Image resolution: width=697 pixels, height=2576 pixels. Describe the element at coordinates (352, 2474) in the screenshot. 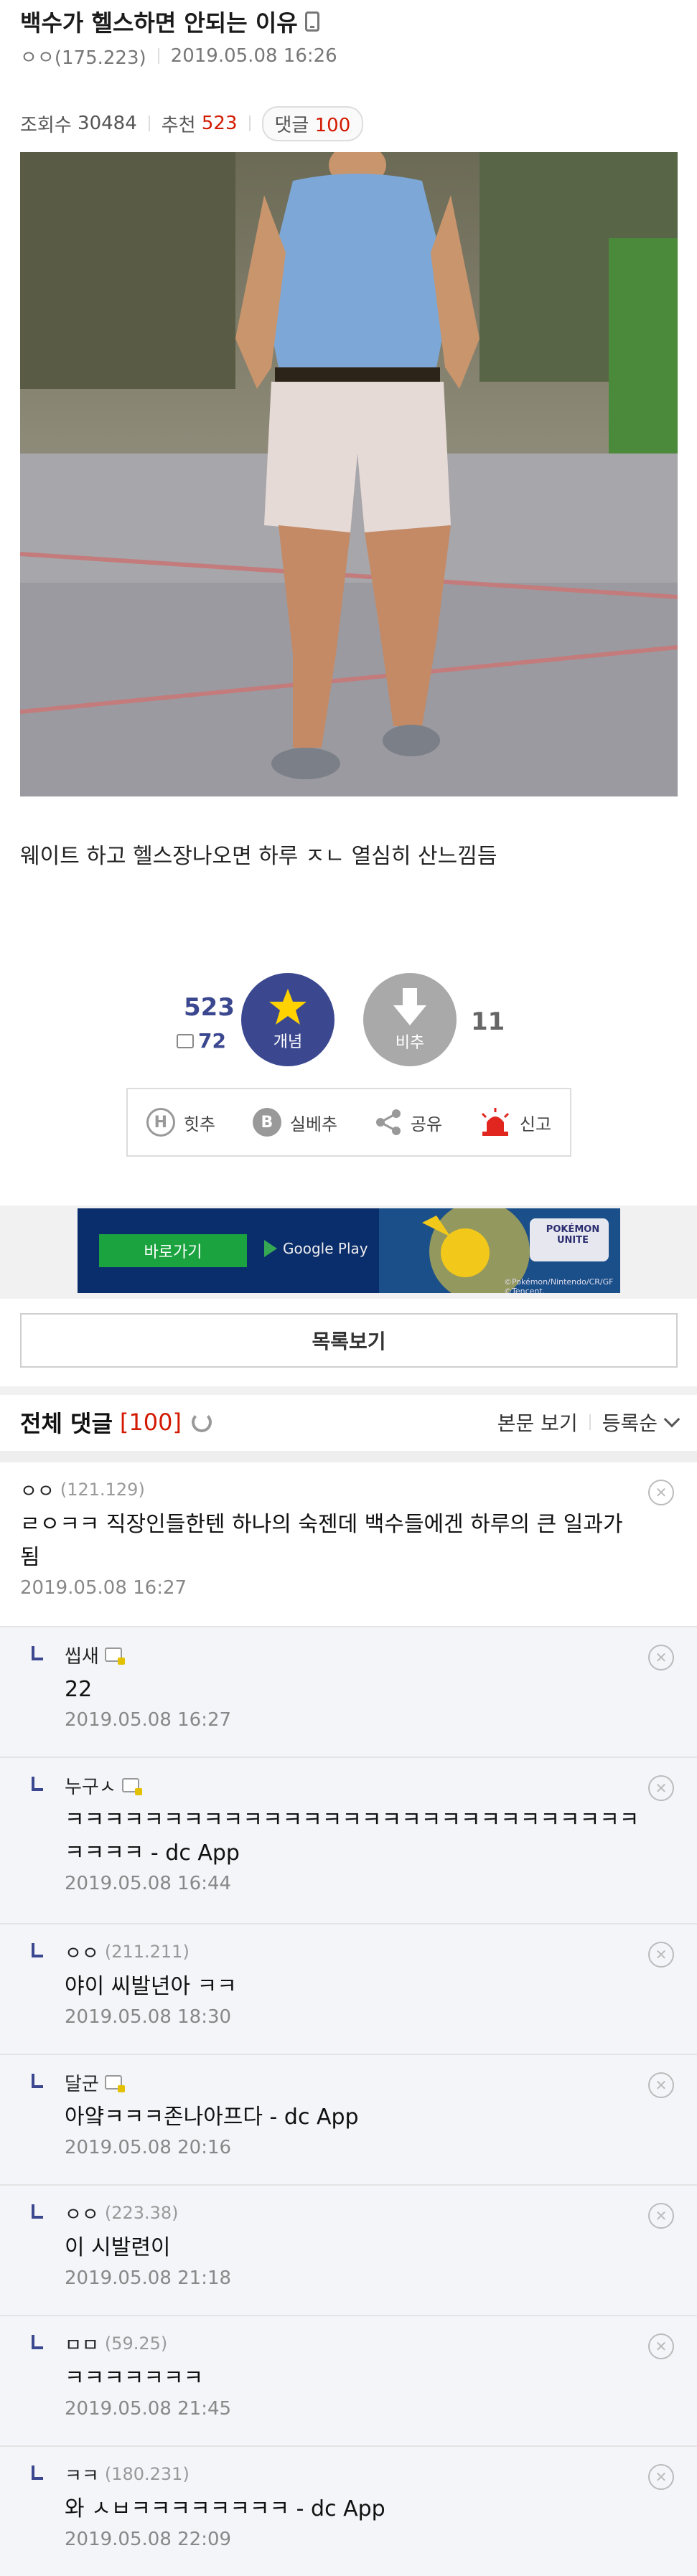

I see `comment-author-row: ㅋㅋ (180.231)` at that location.